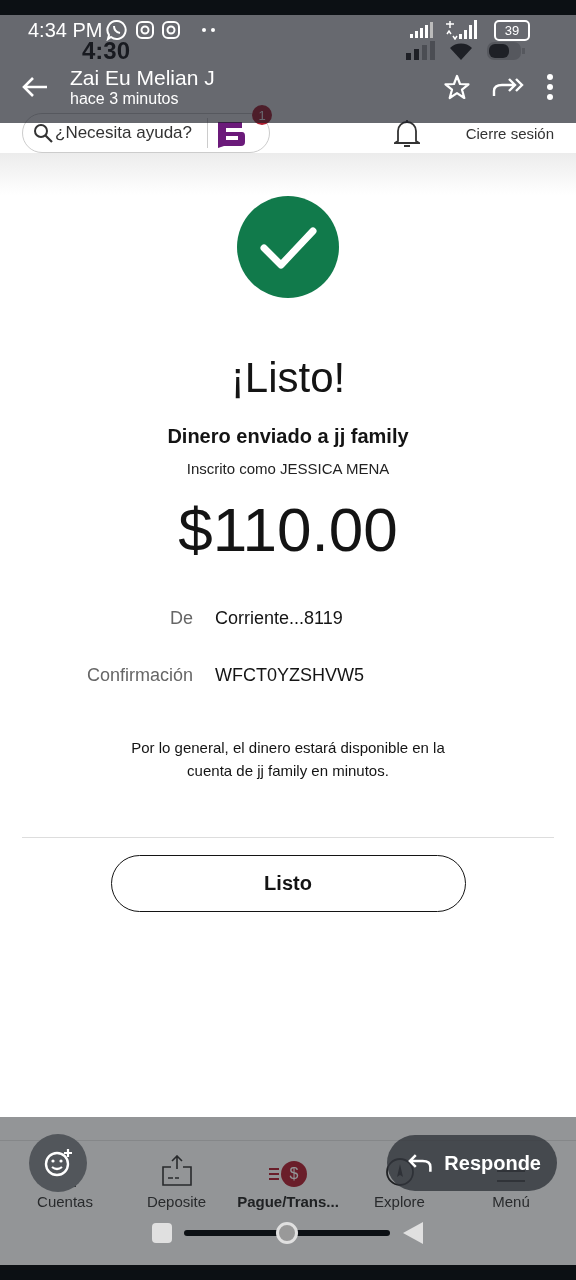  Describe the element at coordinates (142, 78) in the screenshot. I see `sender-name: Zai Eu Melian J` at that location.